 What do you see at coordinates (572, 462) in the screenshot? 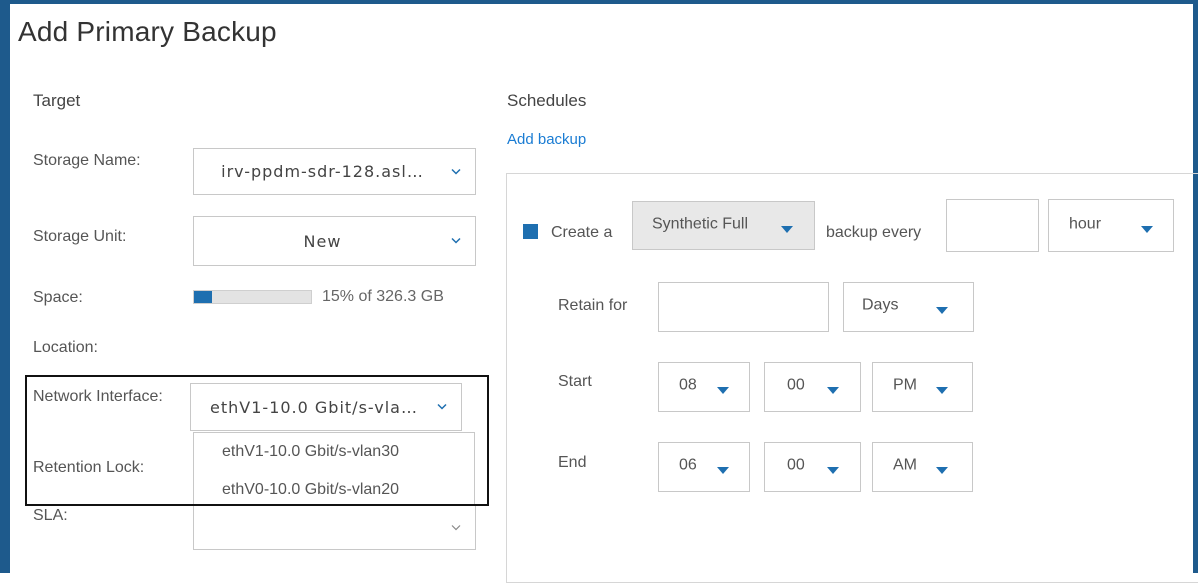
I see `end-label: End` at bounding box center [572, 462].